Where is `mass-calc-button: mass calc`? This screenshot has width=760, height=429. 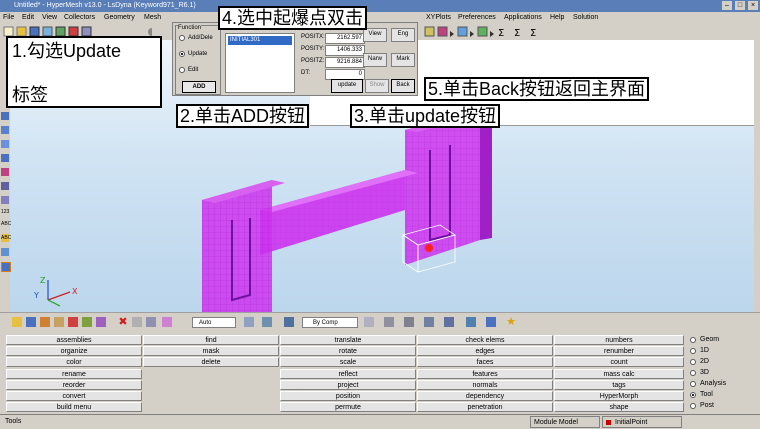 mass-calc-button: mass calc is located at coordinates (619, 374).